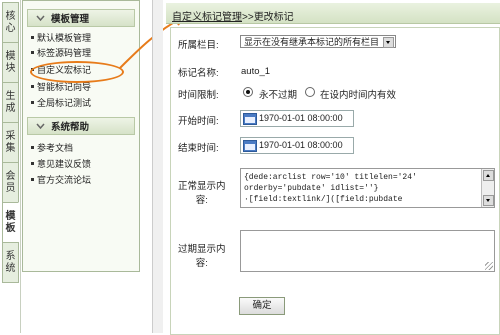 The image size is (500, 335). What do you see at coordinates (70, 127) in the screenshot?
I see `section-title: 系统帮助` at bounding box center [70, 127].